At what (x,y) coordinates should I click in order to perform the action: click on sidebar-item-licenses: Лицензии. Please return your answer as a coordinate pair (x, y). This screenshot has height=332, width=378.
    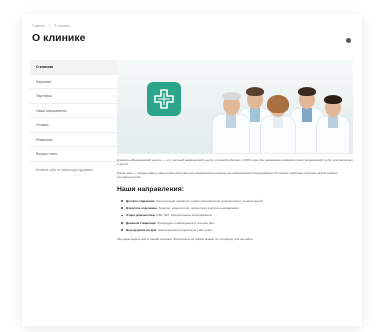
    Looking at the image, I should click on (75, 82).